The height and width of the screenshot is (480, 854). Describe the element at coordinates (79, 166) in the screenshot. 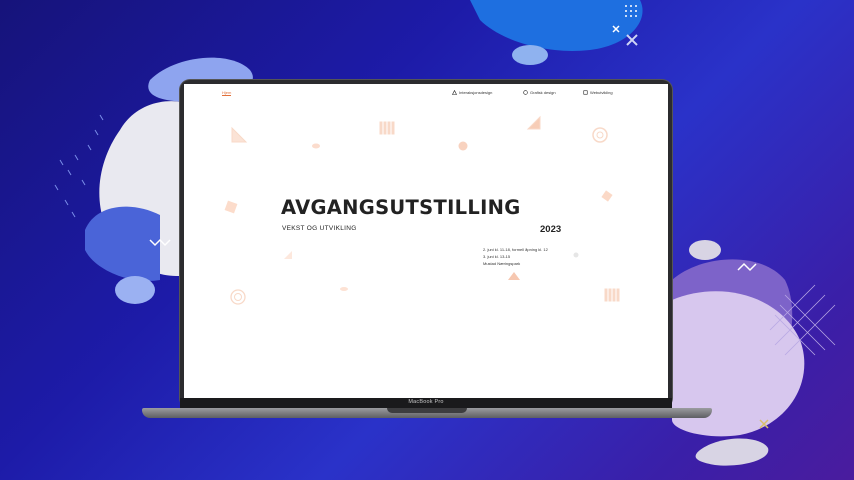

I see `dash-pattern-left` at that location.